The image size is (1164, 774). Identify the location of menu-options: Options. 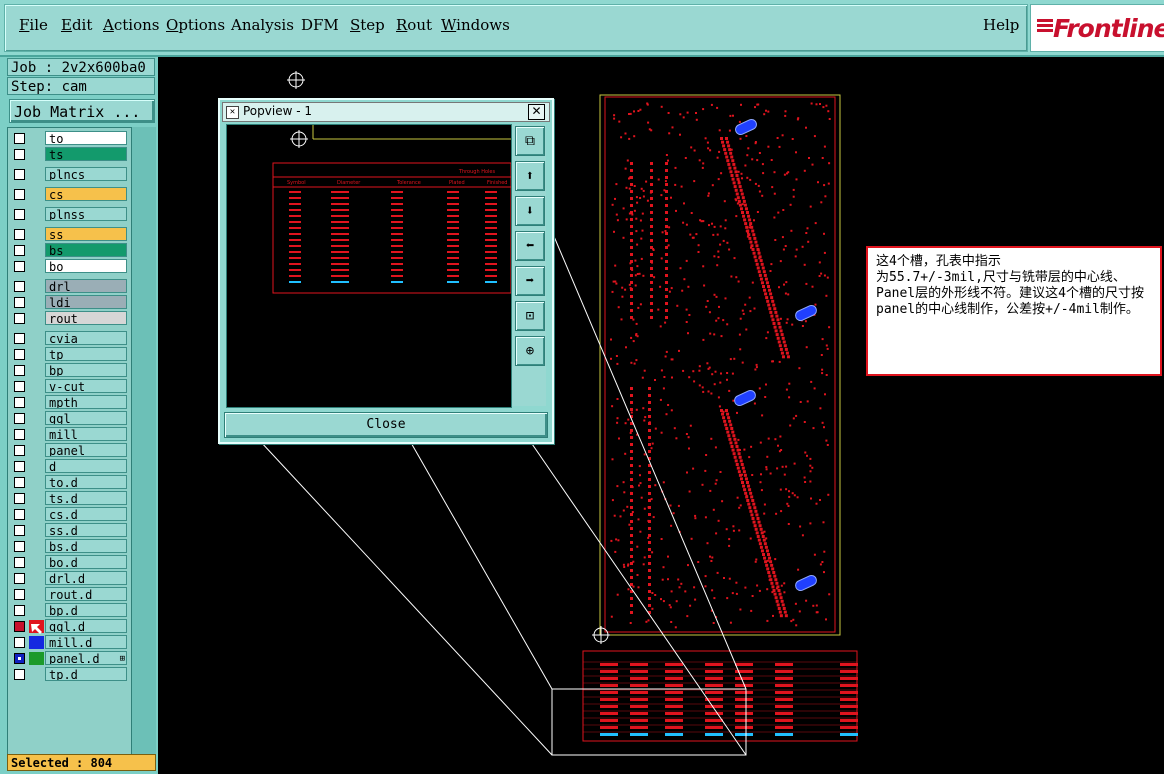
(195, 25).